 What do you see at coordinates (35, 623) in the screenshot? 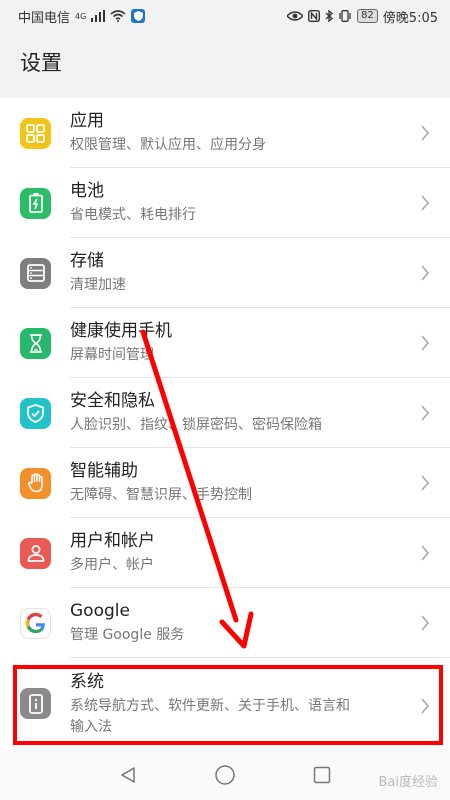
I see `google-icon` at bounding box center [35, 623].